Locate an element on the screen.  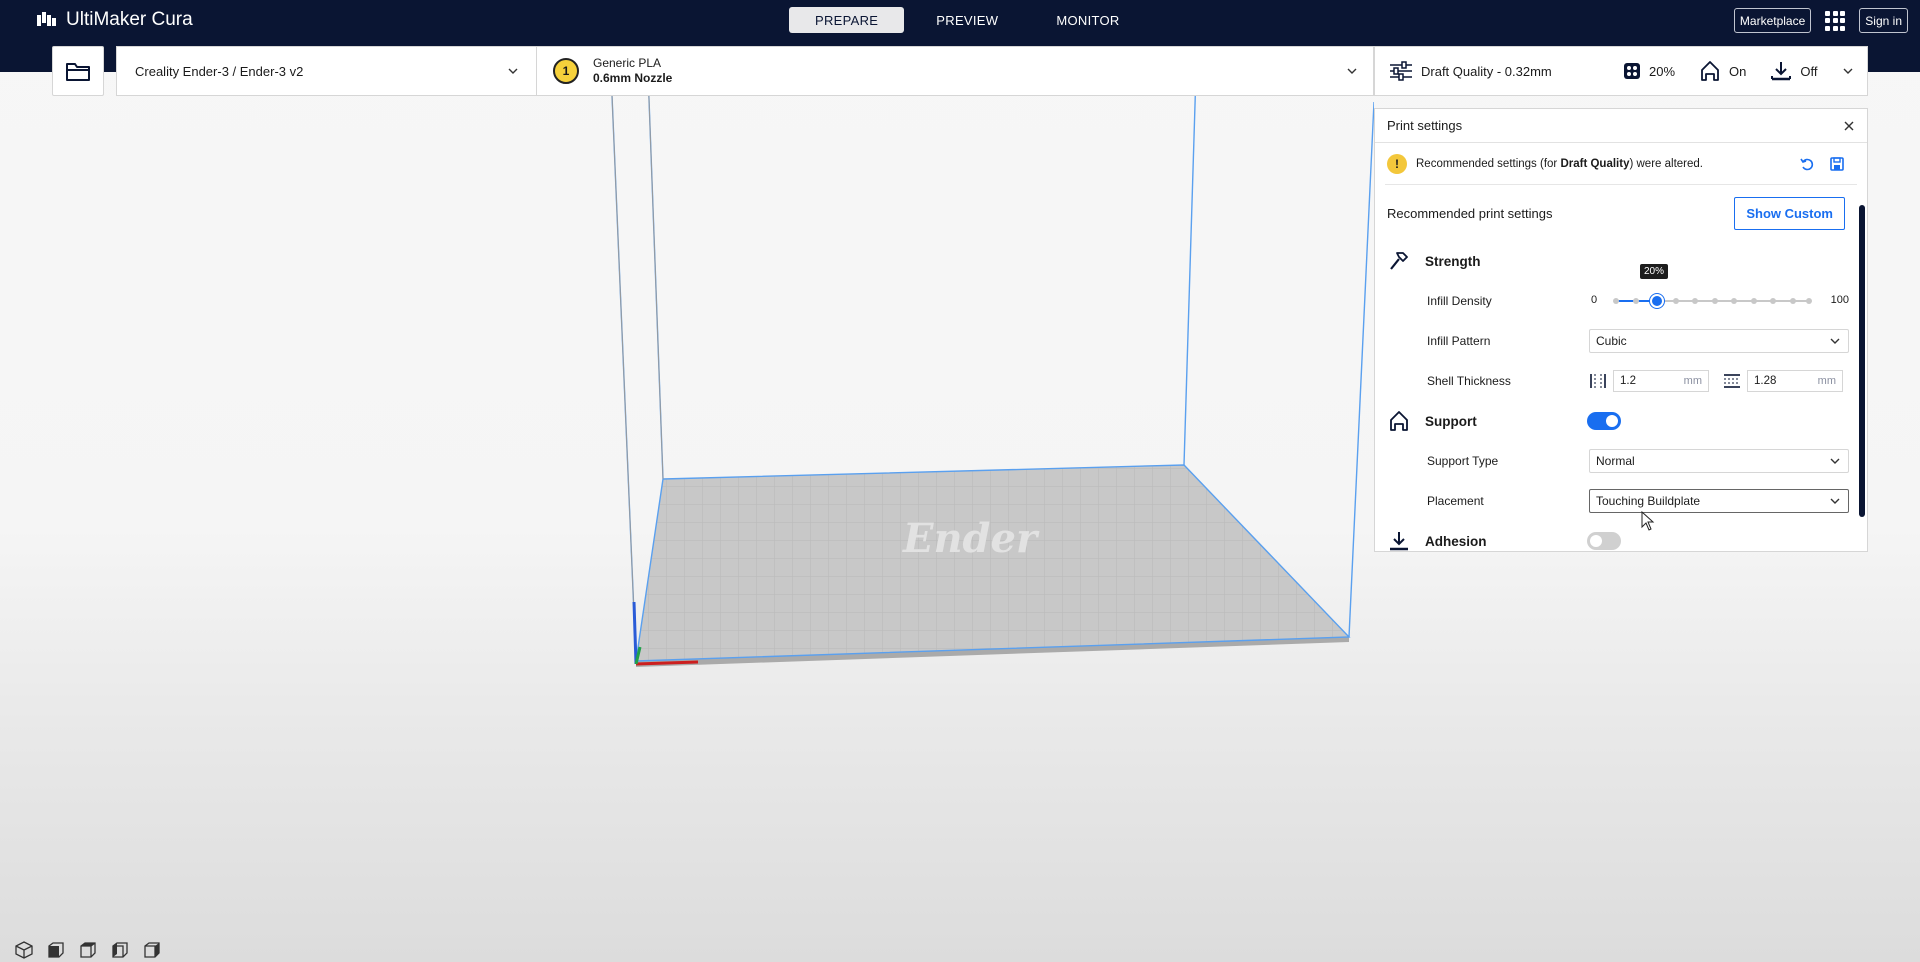
infill-pattern-row: Infill Pattern Cubic is located at coordinates (1621, 341).